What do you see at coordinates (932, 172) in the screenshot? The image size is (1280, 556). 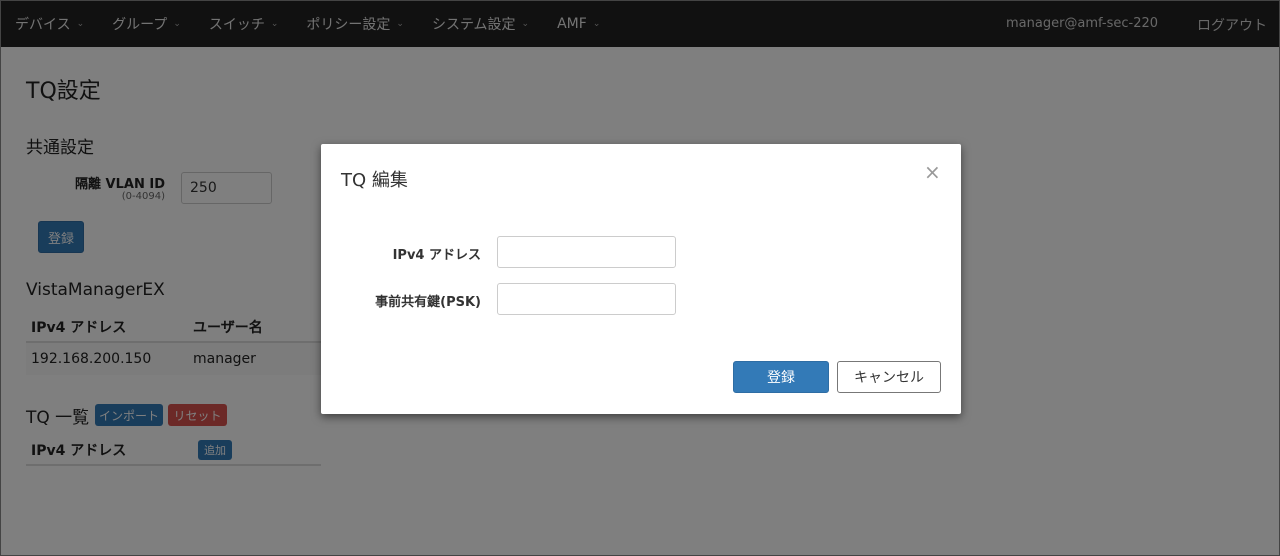 I see `close-icon: ×` at bounding box center [932, 172].